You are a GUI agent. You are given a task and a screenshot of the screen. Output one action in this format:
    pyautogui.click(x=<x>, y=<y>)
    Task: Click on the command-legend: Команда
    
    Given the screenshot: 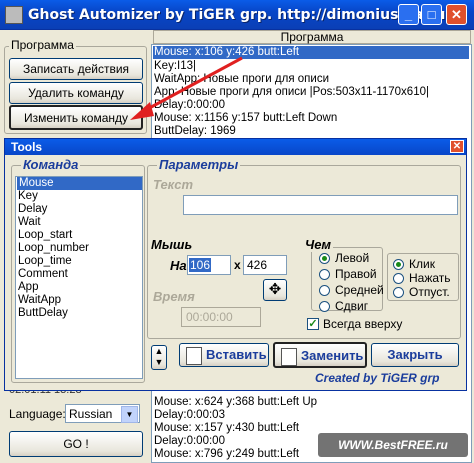 What is the action you would take?
    pyautogui.click(x=51, y=164)
    